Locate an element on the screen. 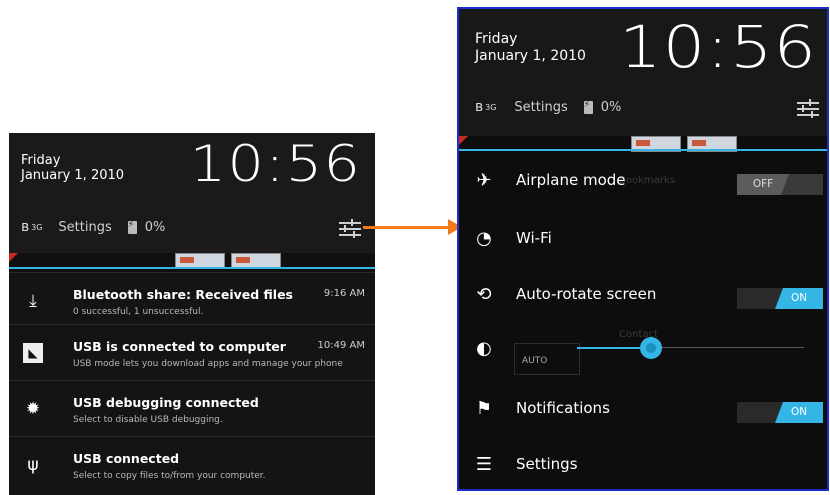  rotate-icon: ⟲ is located at coordinates (484, 294).